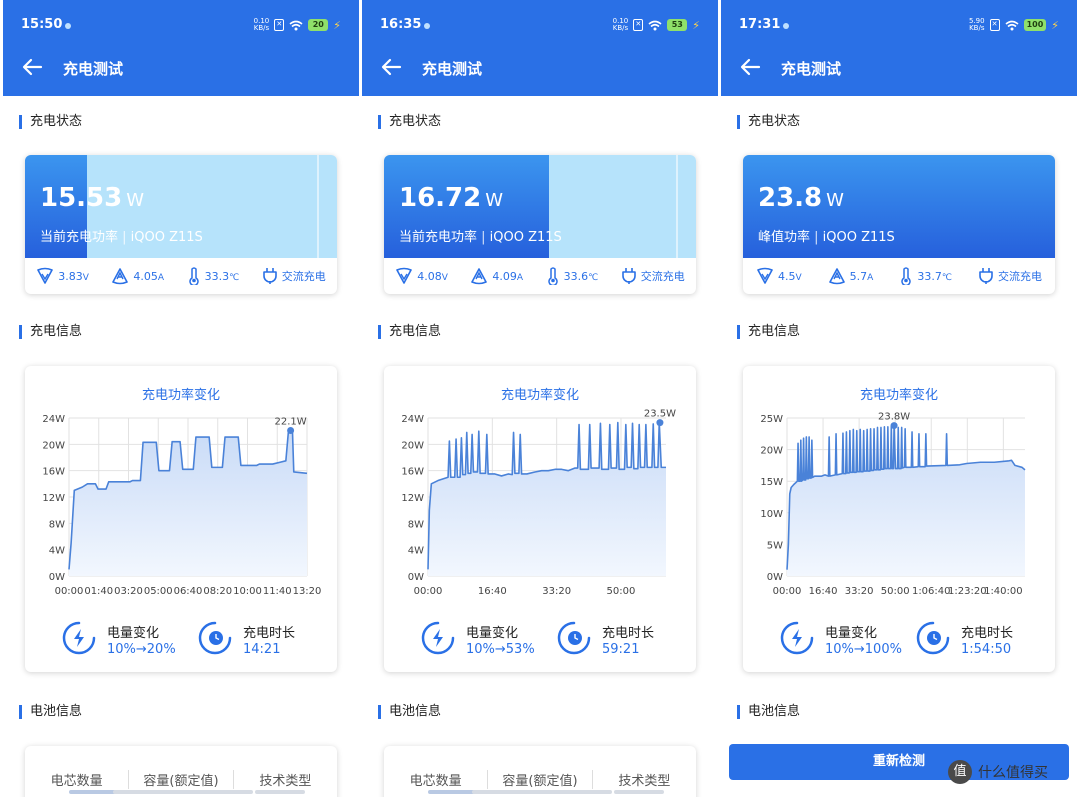 This screenshot has height=797, width=1080. What do you see at coordinates (451, 198) in the screenshot?
I see `power-value: 16.72 W` at bounding box center [451, 198].